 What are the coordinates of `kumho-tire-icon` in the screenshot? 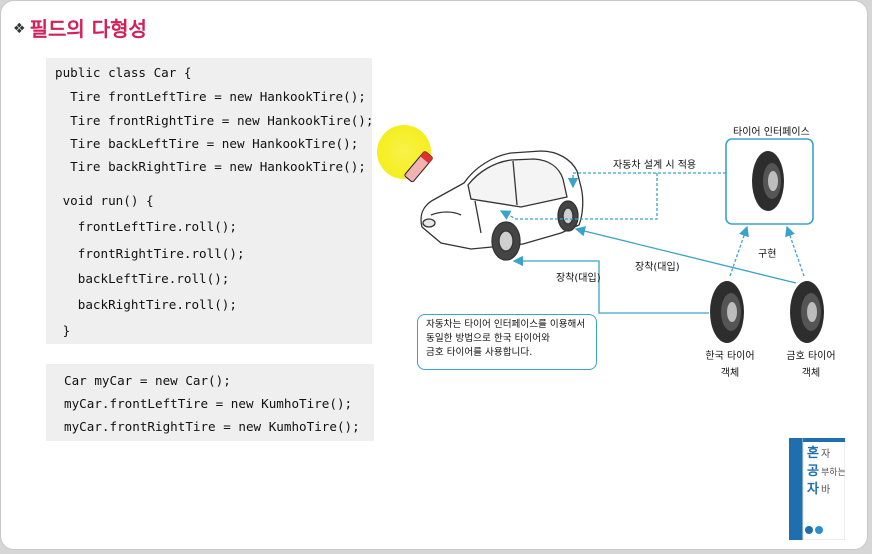 It's located at (807, 312).